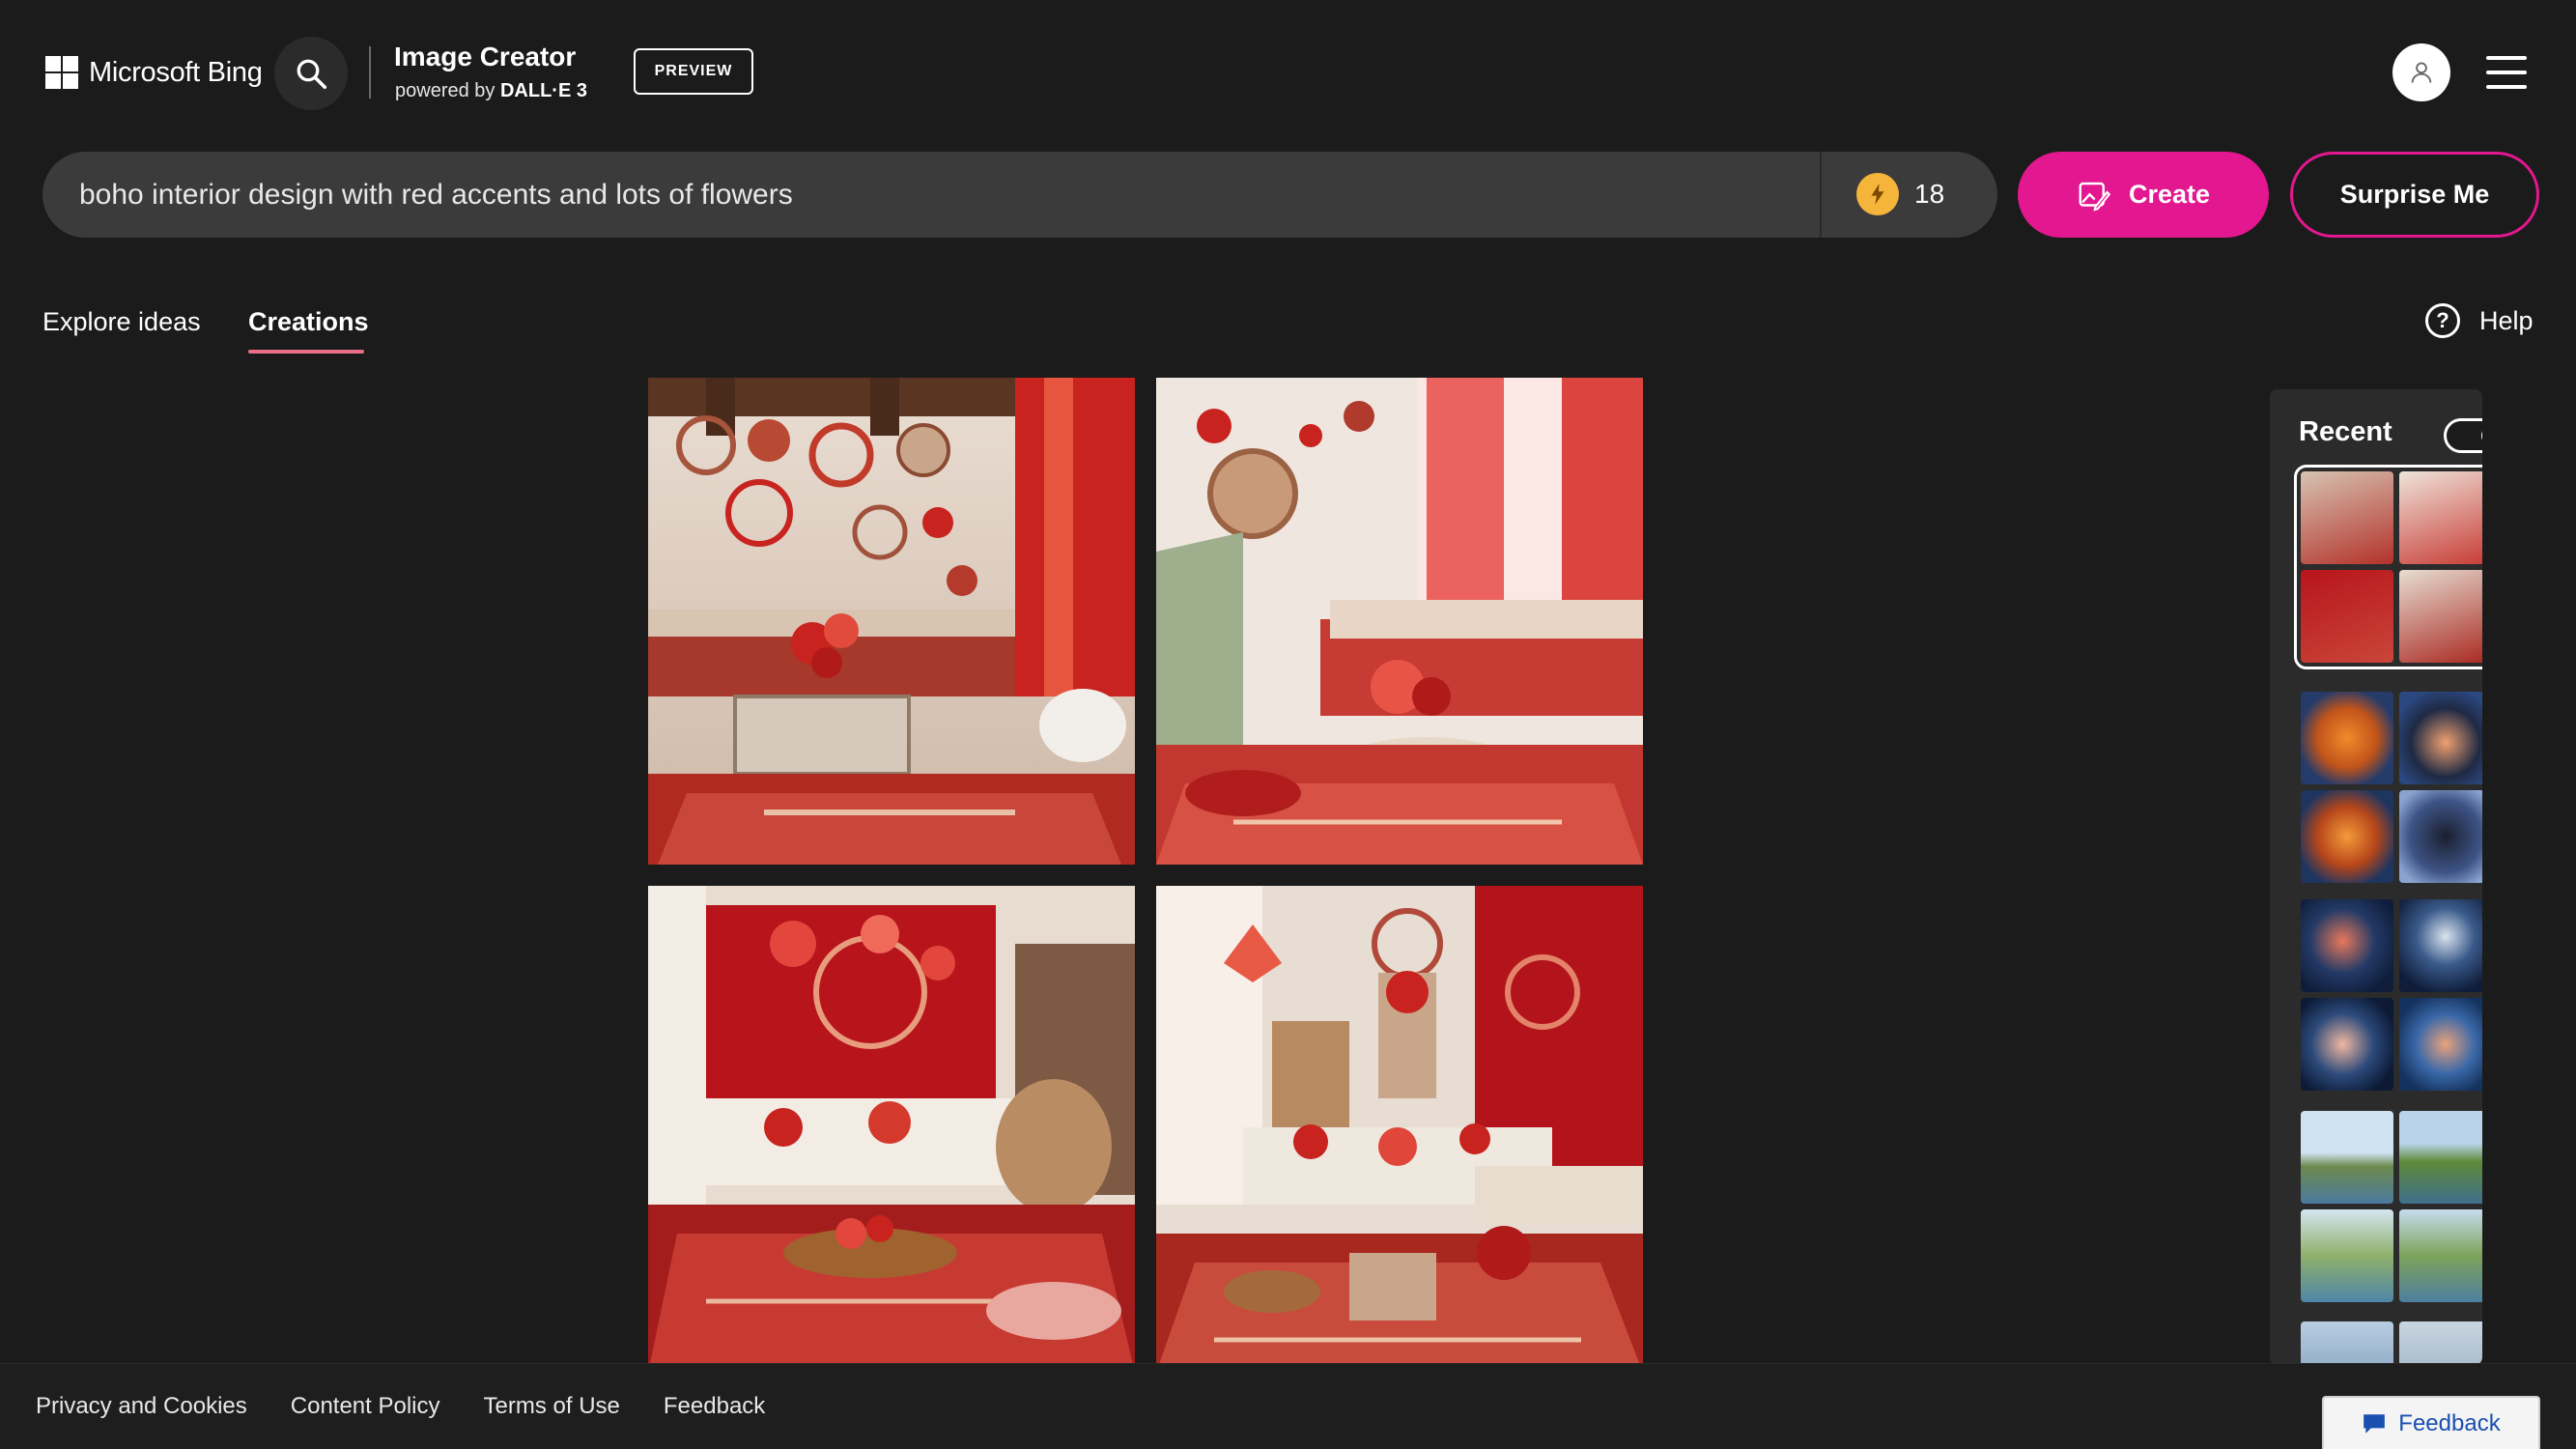 The image size is (2576, 1449). Describe the element at coordinates (2506, 72) in the screenshot. I see `menu-icon` at that location.